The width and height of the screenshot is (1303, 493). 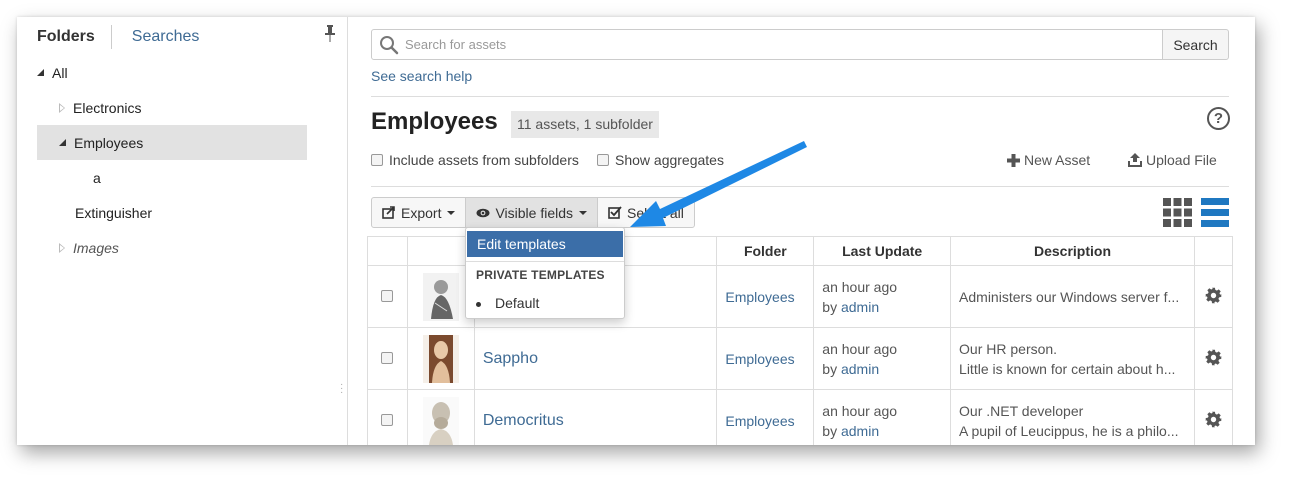 What do you see at coordinates (114, 212) in the screenshot?
I see `tree-label: Extinguisher` at bounding box center [114, 212].